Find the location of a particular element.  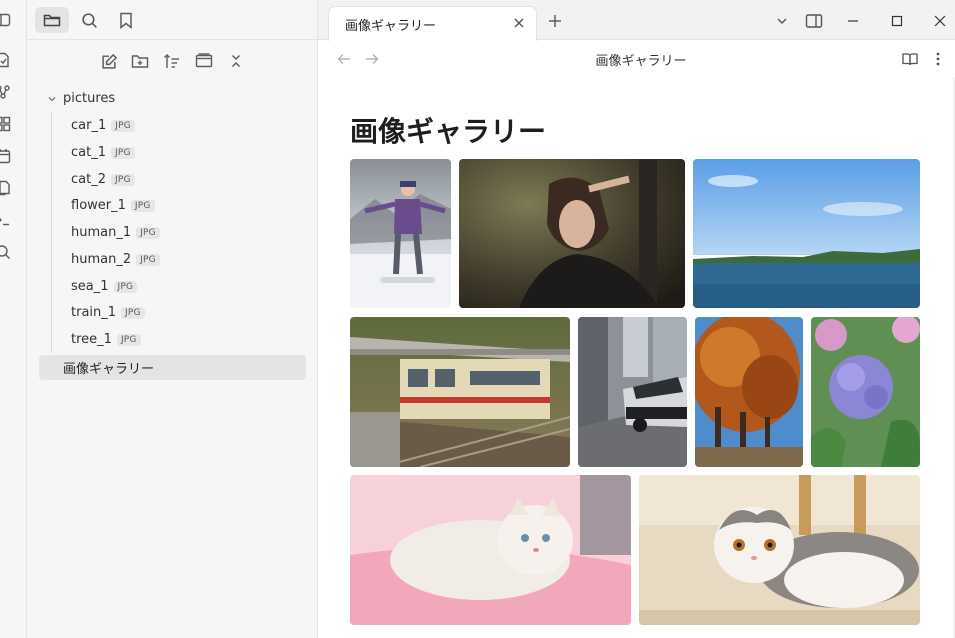

bookmark-icon is located at coordinates (126, 20).